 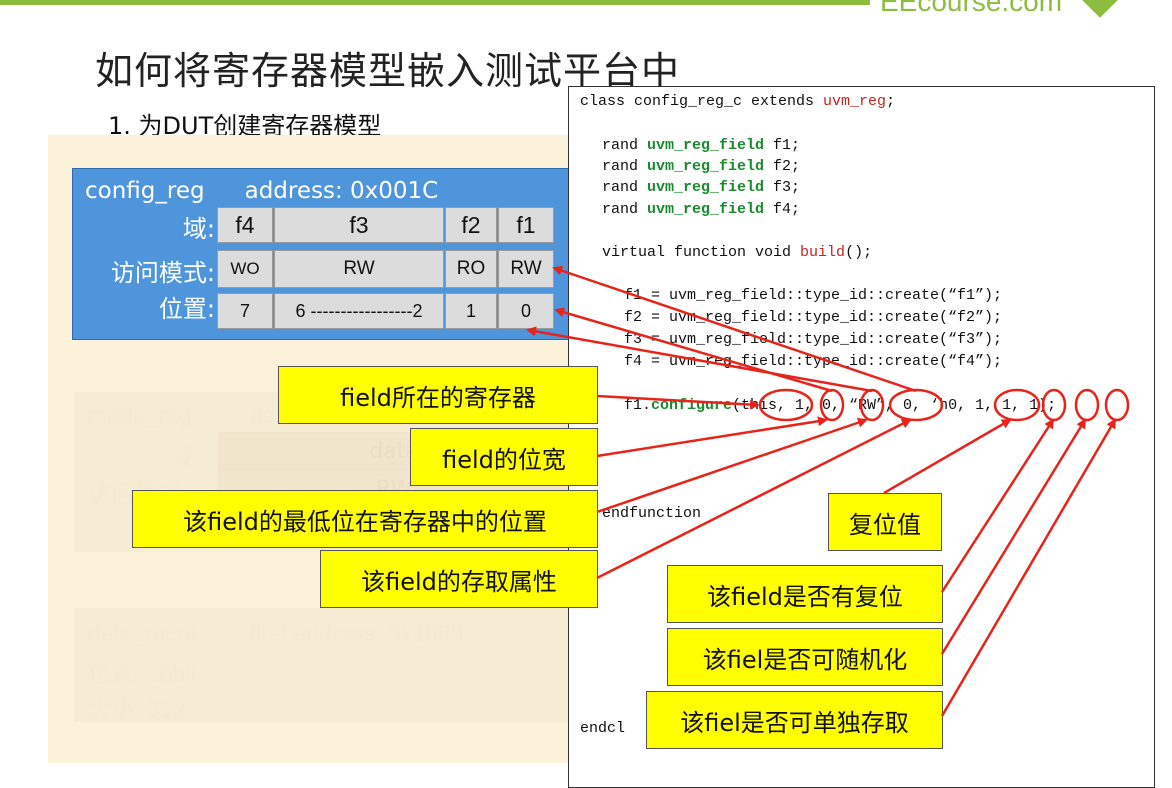 What do you see at coordinates (805, 657) in the screenshot?
I see `callout-is-rand: 该fiel是否可随机化` at bounding box center [805, 657].